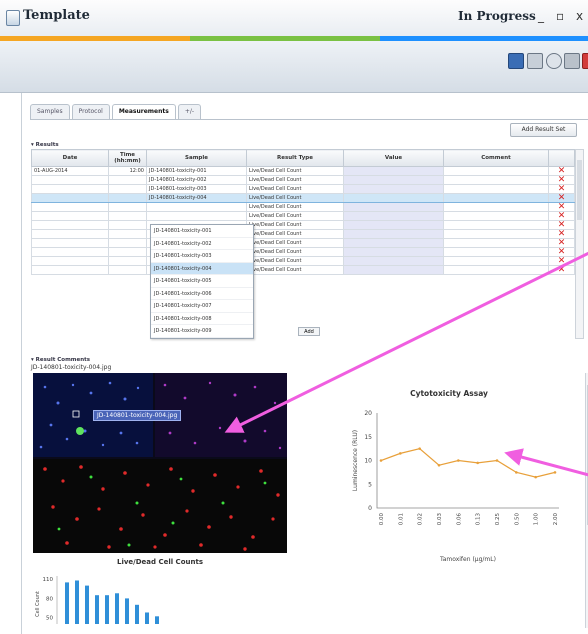 Image resolution: width=588 pixels, height=634 pixels. I want to click on dropdown-option: JD-140801-toxicity-005, so click(202, 281).